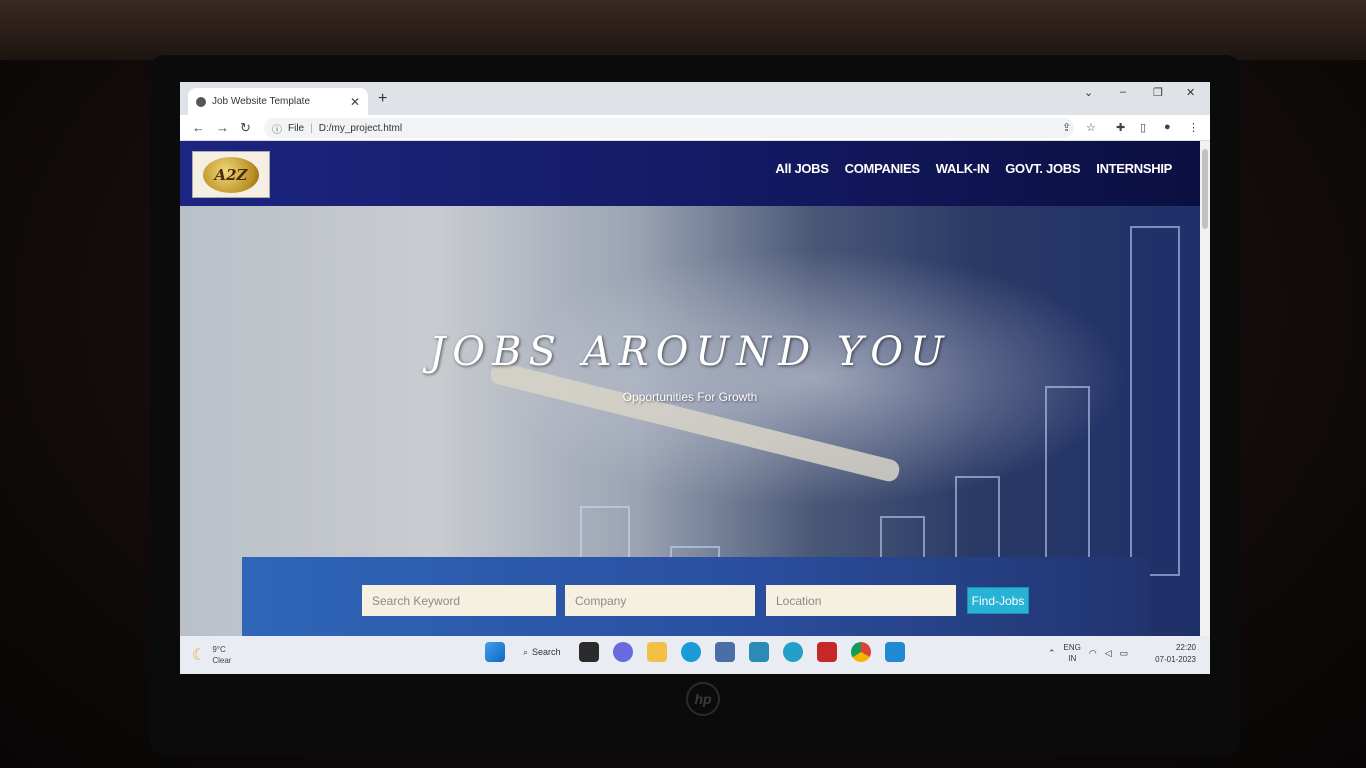 The height and width of the screenshot is (768, 1366). I want to click on hero-subtitle: Opportunities For Growth, so click(690, 397).